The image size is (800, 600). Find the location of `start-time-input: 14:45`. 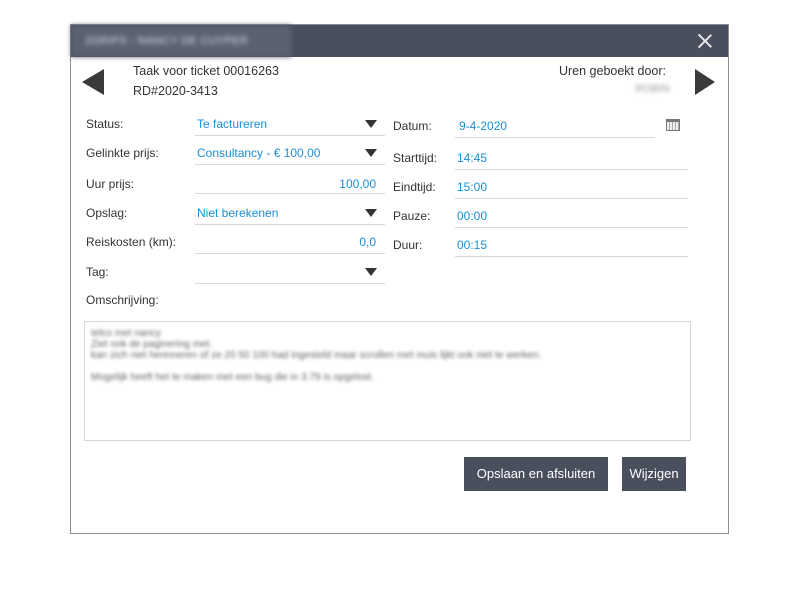

start-time-input: 14:45 is located at coordinates (571, 158).